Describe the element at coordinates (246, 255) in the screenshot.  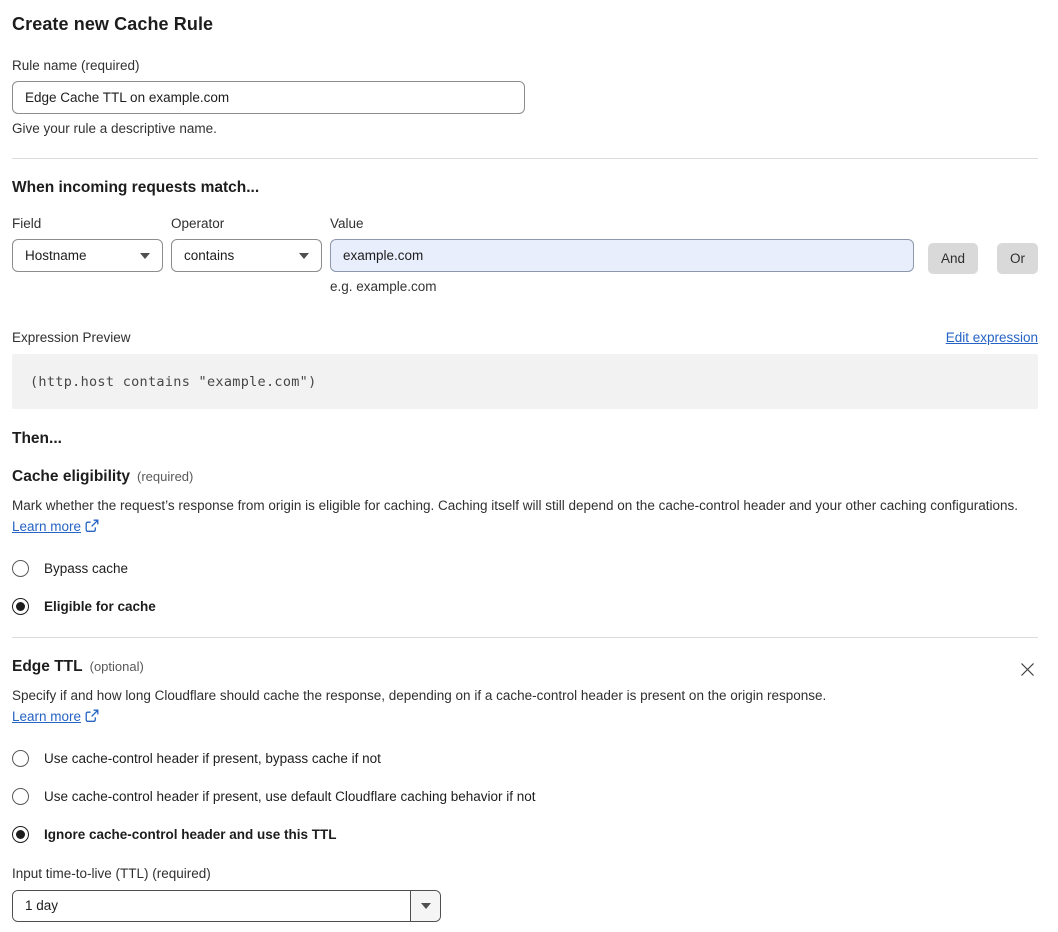
I see `operator-select: contains` at that location.